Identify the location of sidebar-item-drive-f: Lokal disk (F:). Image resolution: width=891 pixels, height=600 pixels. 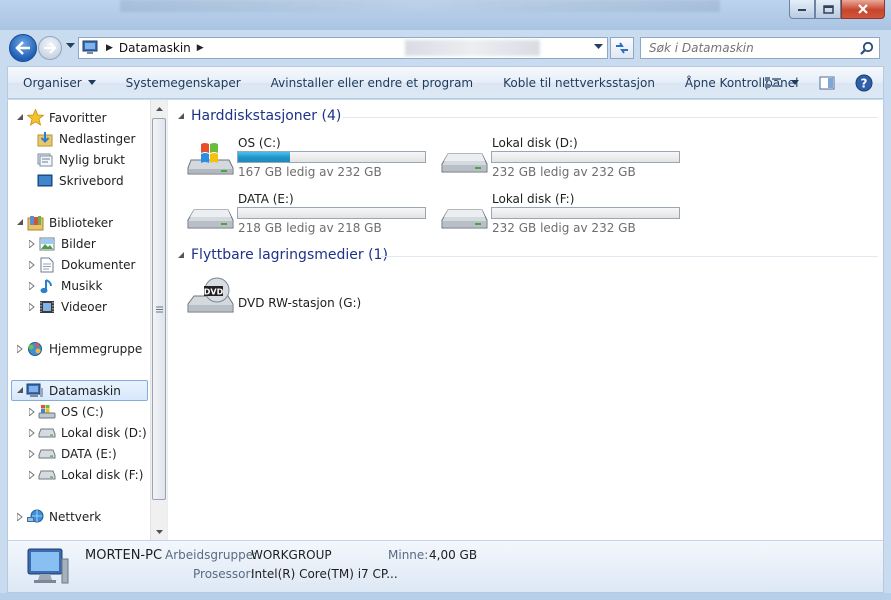
(84, 474).